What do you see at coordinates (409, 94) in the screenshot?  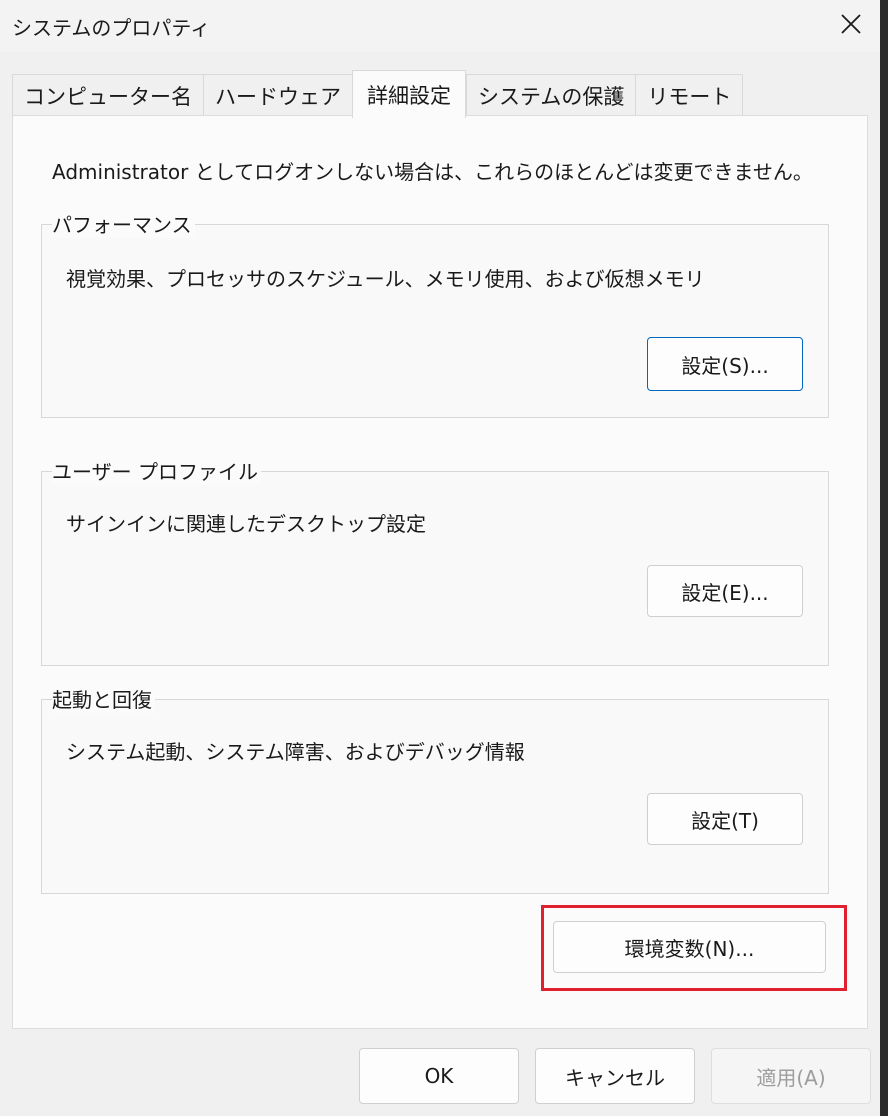 I see `tab-advanced: 詳細設定` at bounding box center [409, 94].